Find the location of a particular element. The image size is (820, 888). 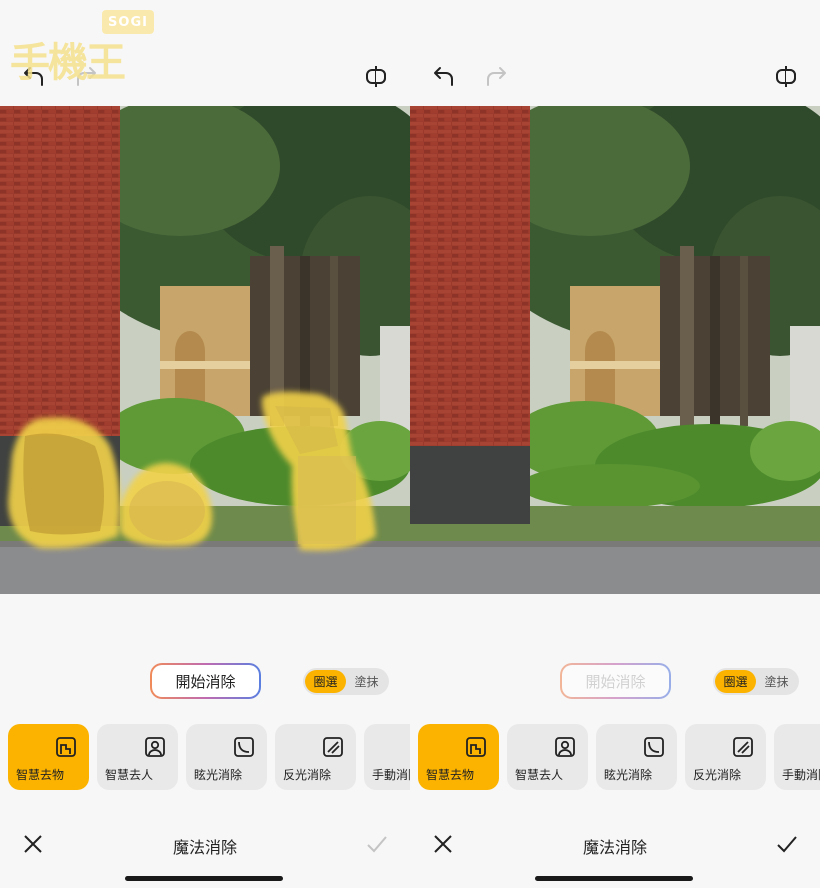

redo-icon is located at coordinates (496, 76).